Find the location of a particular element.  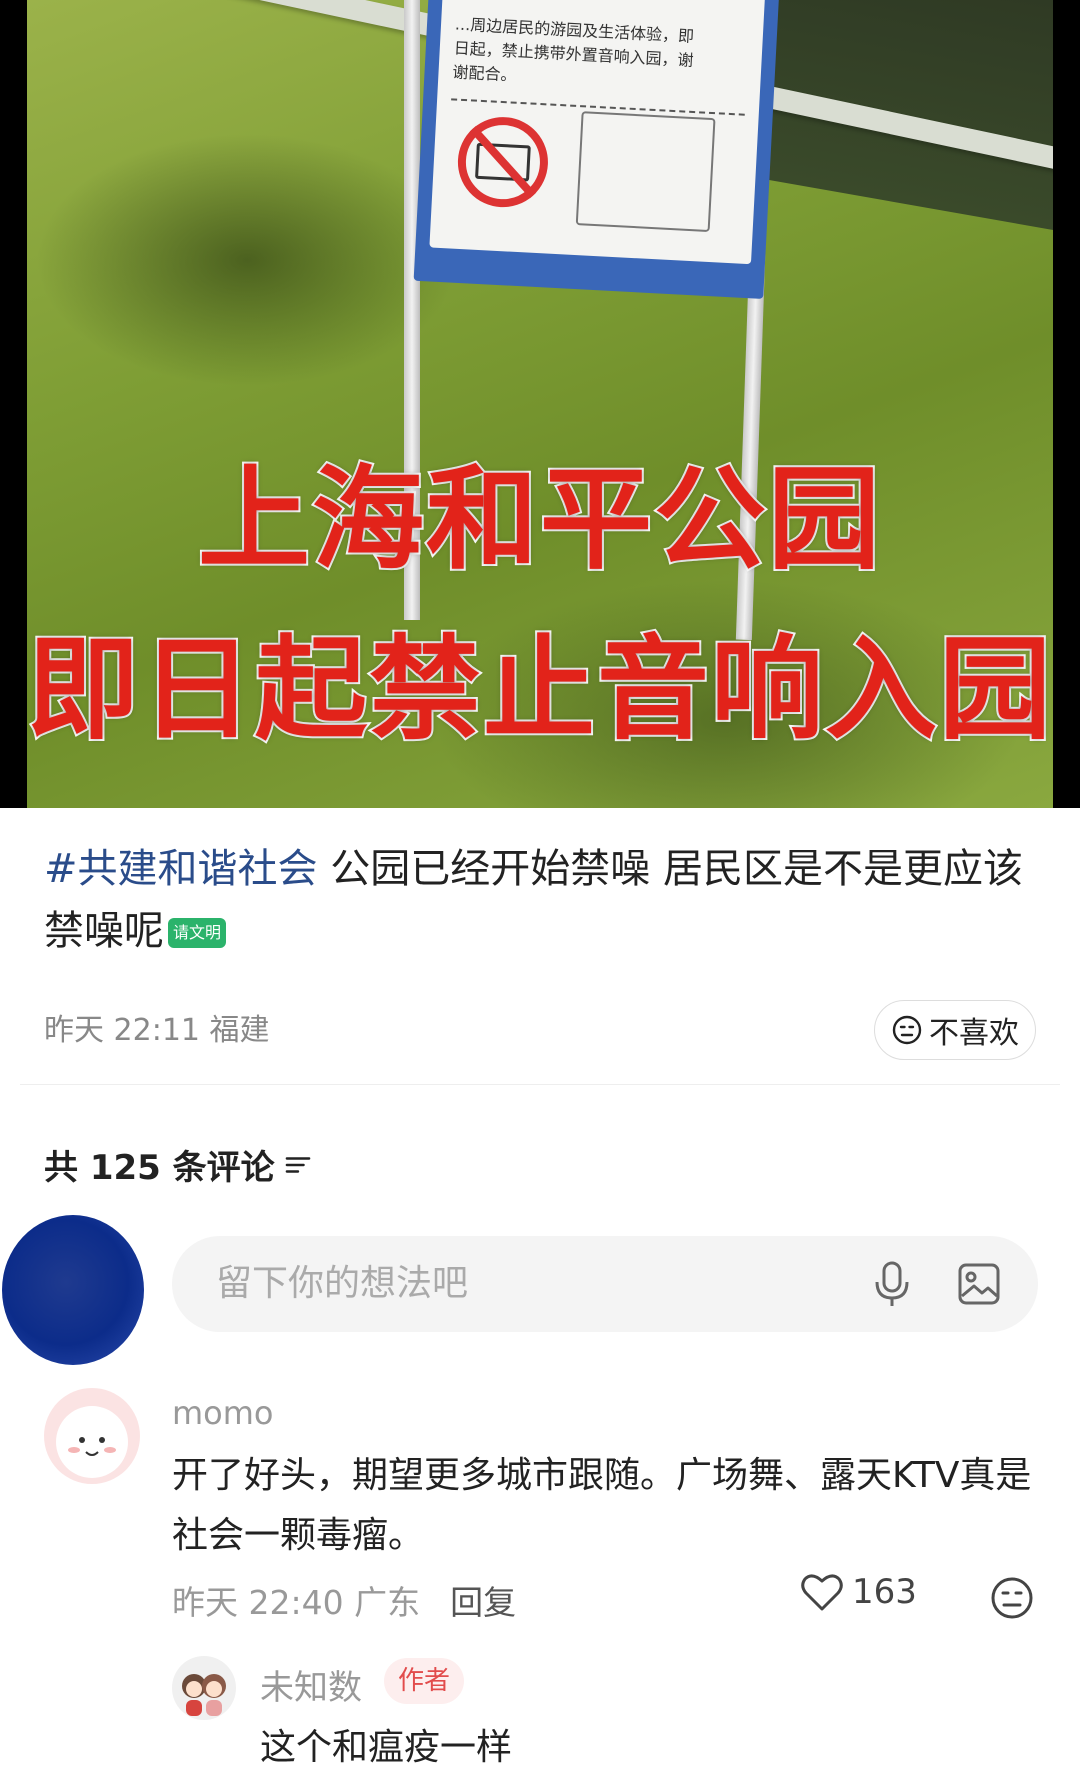

image-icon is located at coordinates (979, 1284).